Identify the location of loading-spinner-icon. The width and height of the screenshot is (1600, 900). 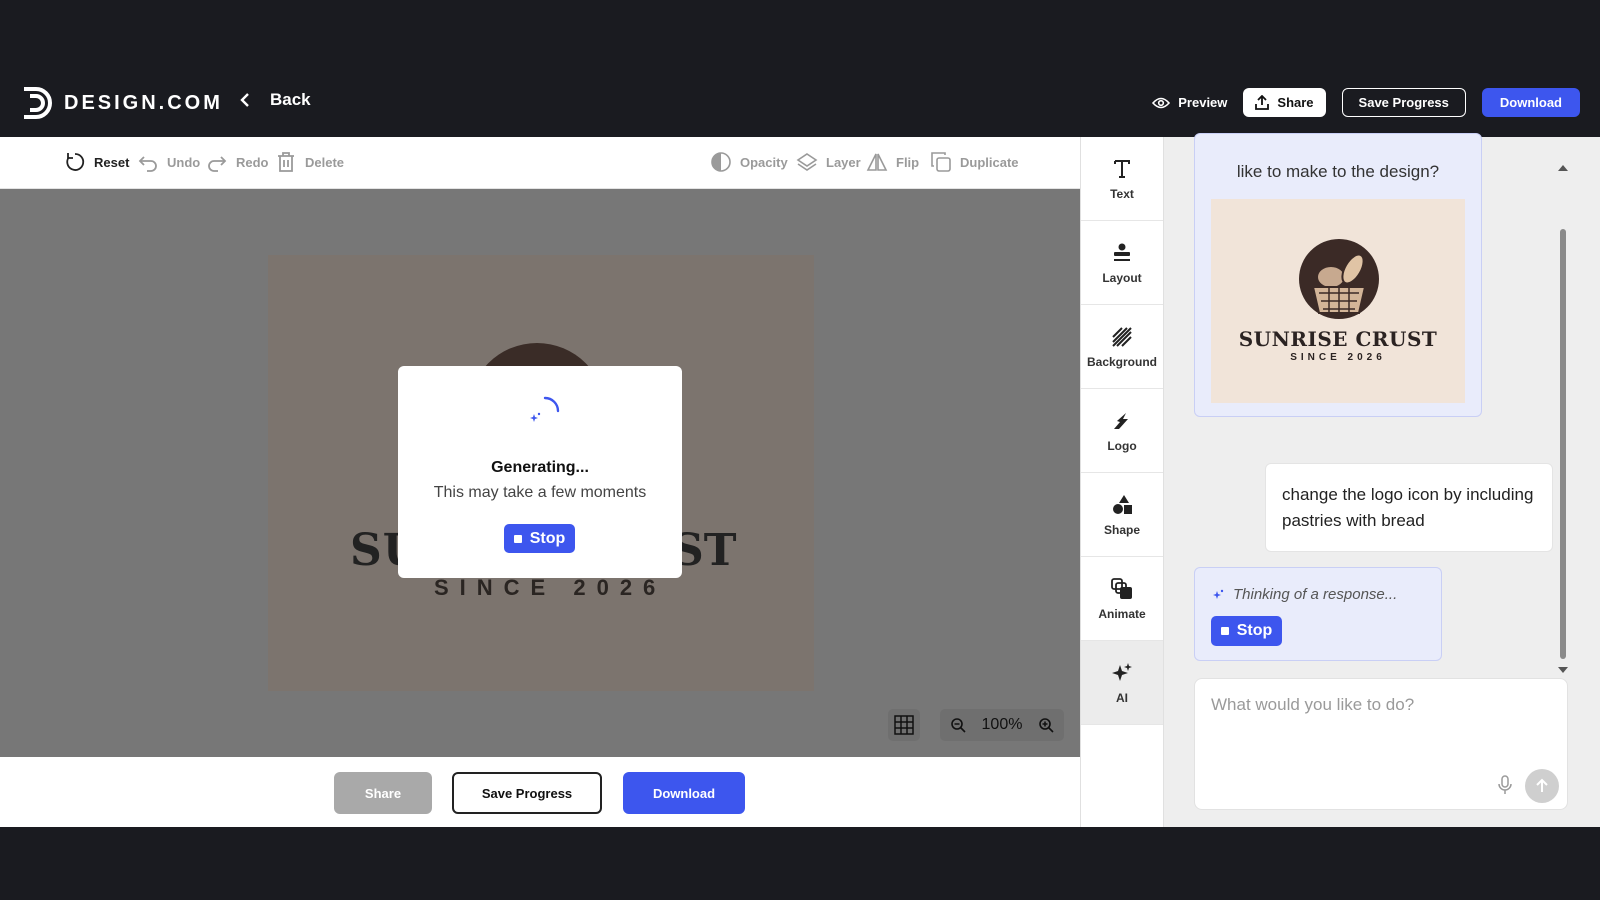
(545, 409).